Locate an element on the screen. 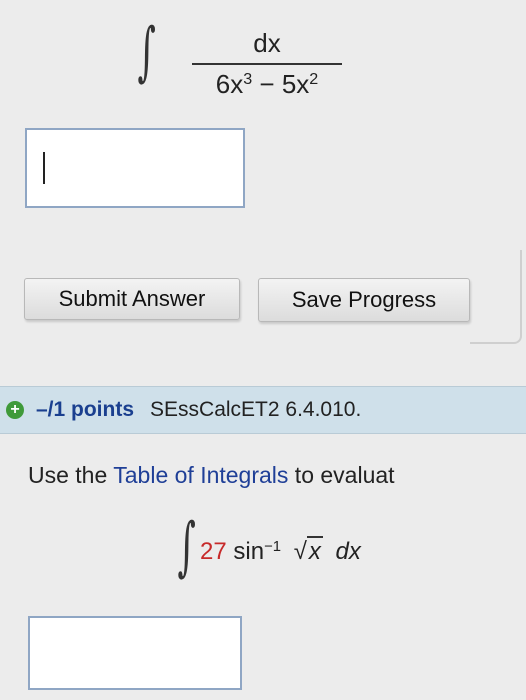 The image size is (526, 700). integral-sign-2: ∫ is located at coordinates (186, 547).